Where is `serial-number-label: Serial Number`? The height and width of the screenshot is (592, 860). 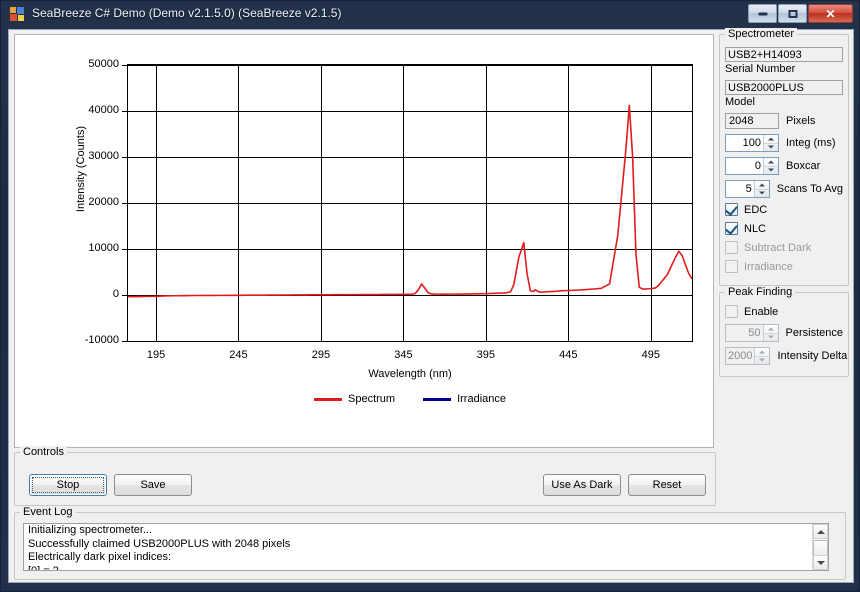 serial-number-label: Serial Number is located at coordinates (760, 69).